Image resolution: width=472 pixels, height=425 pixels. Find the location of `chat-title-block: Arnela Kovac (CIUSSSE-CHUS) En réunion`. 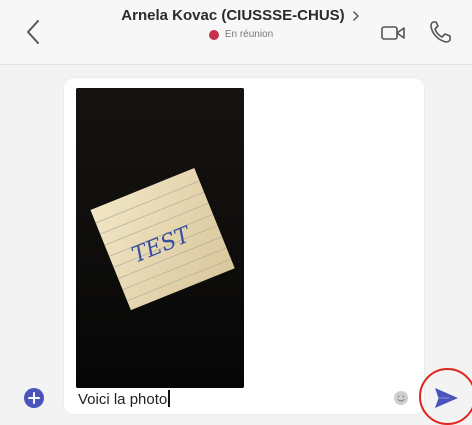

chat-title-block: Arnela Kovac (CIUSSSE-CHUS) En réunion is located at coordinates (241, 23).